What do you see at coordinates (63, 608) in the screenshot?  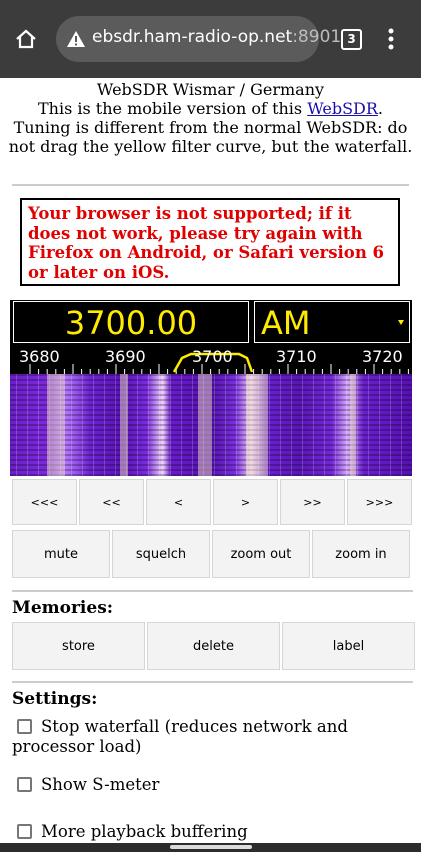 I see `memories-title: Memories:` at bounding box center [63, 608].